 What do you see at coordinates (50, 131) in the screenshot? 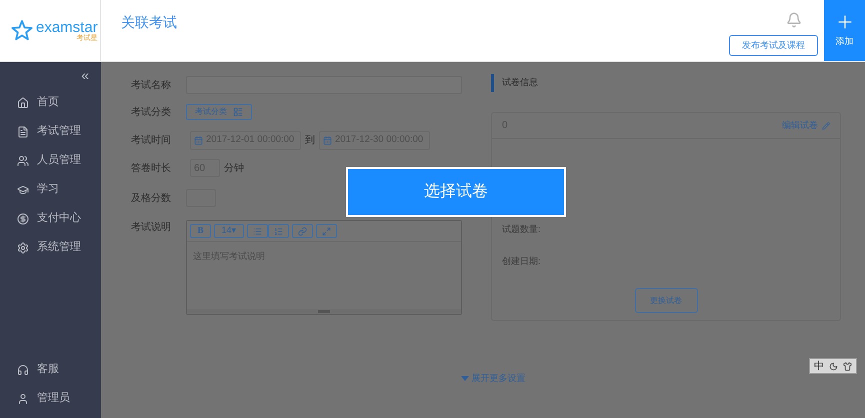
I see `sidebar-item: 考试管理` at bounding box center [50, 131].